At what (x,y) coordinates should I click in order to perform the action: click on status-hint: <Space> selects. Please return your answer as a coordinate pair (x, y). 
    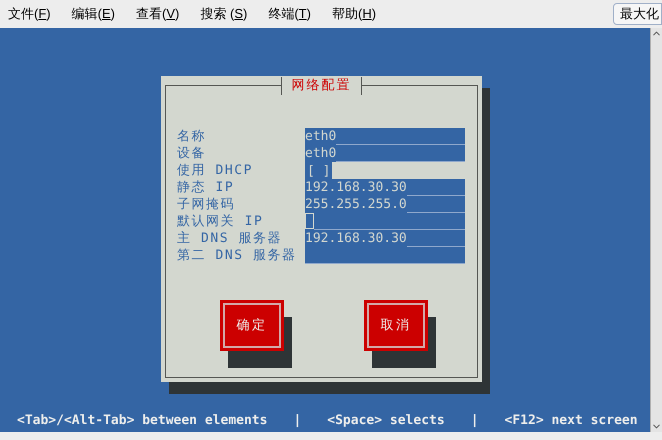
    Looking at the image, I should click on (386, 421).